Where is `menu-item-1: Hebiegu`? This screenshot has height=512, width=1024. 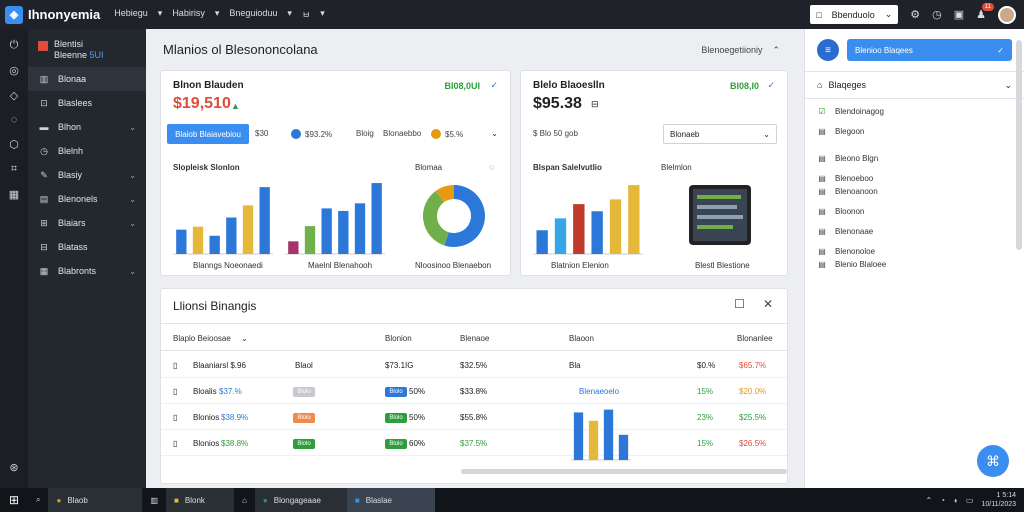
menu-item-1: Hebiegu is located at coordinates (131, 14).